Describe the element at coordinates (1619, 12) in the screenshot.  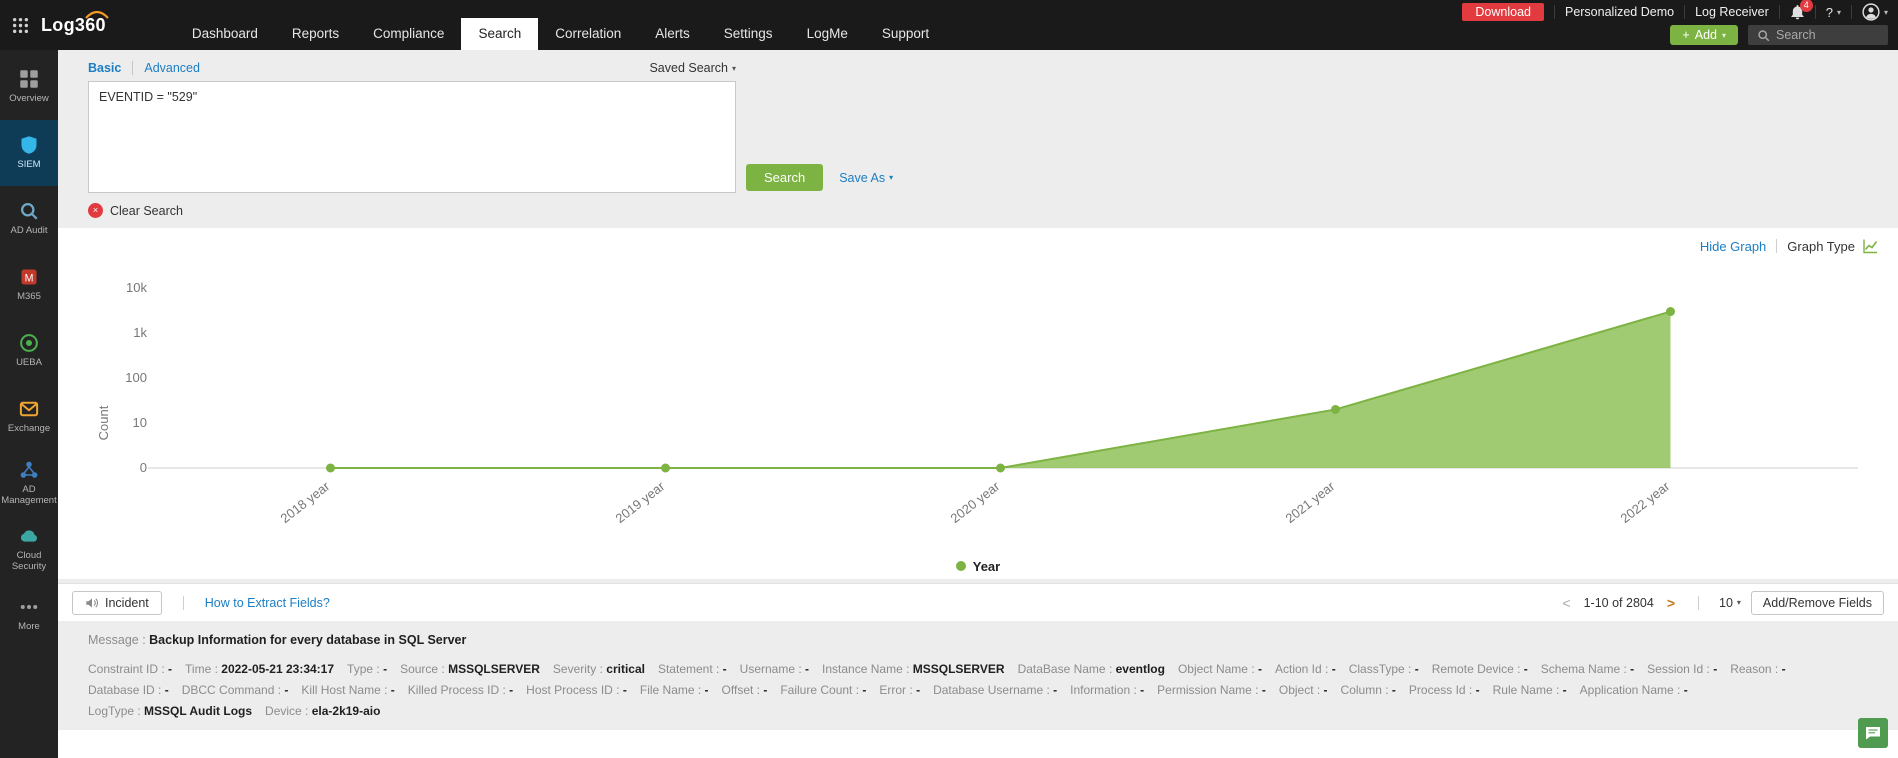
I see `personalized-demo-link: Personalized Demo` at that location.